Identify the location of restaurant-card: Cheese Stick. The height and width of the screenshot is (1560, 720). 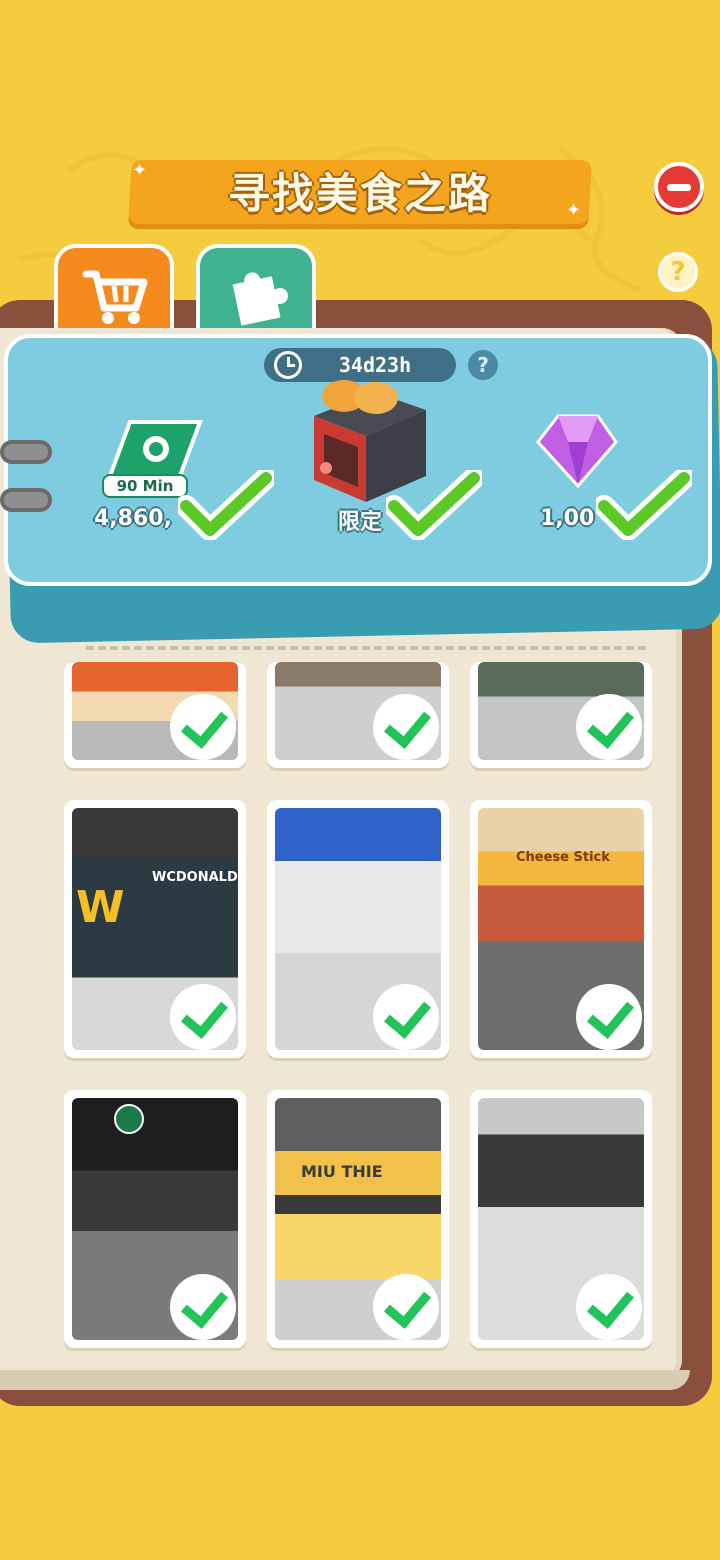
(561, 929).